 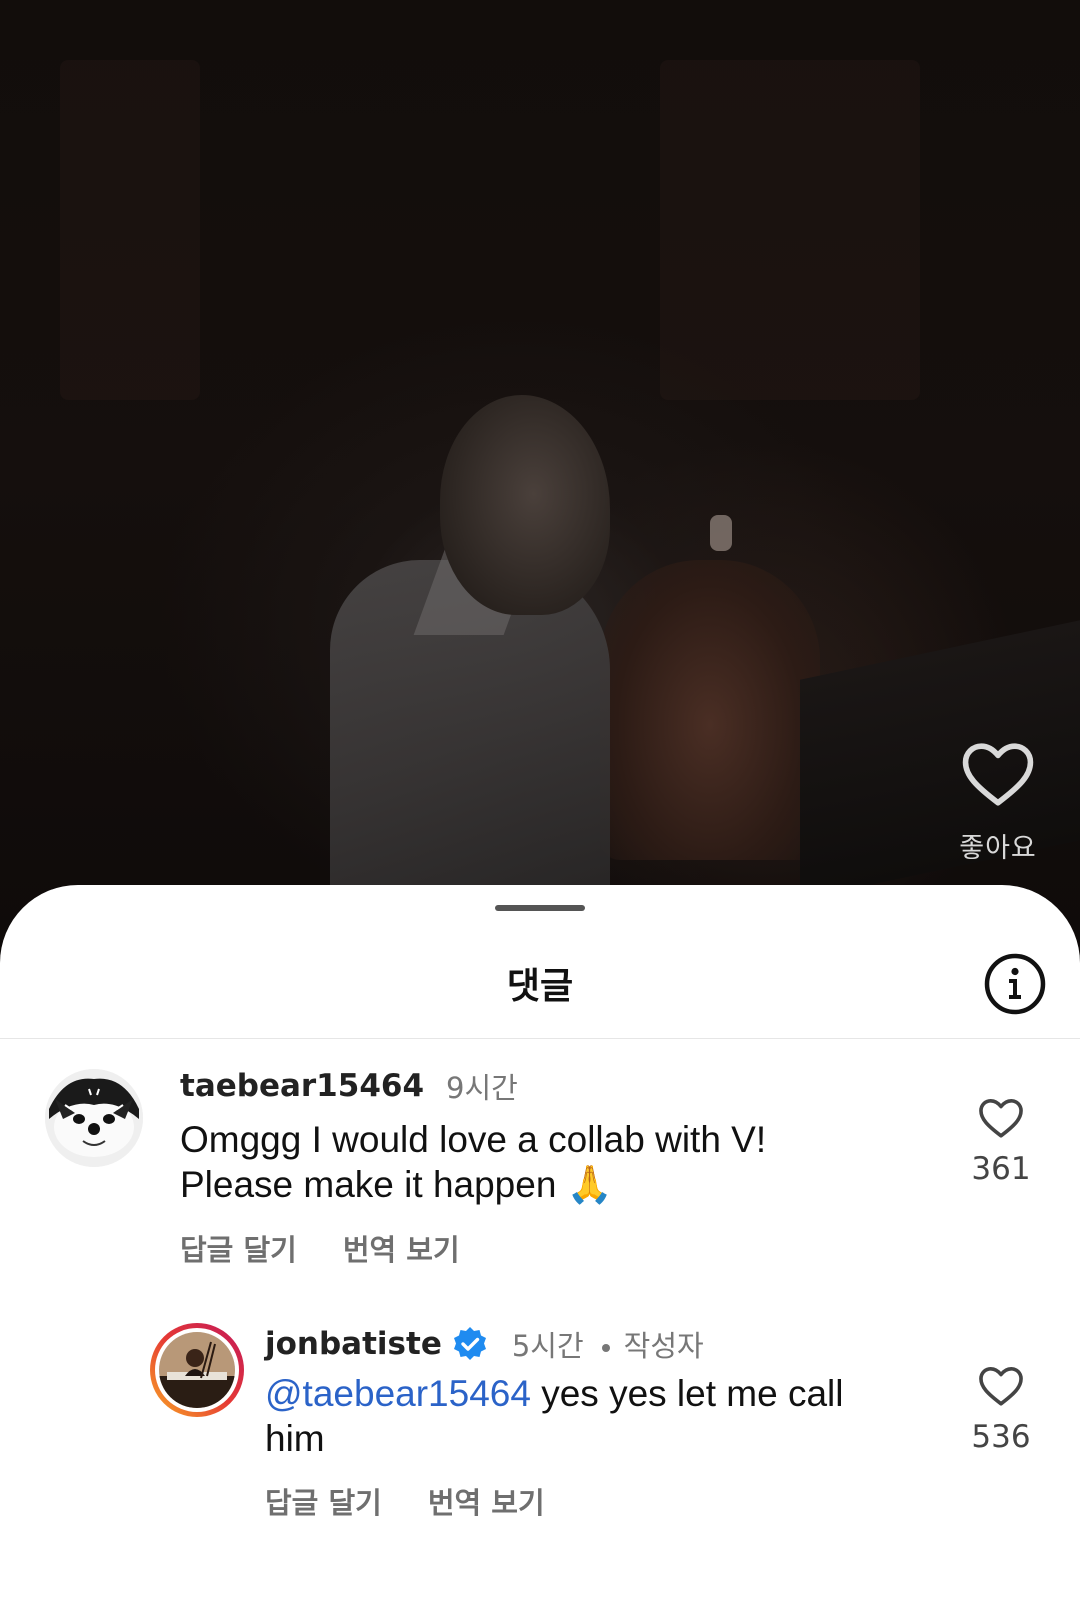 I want to click on comment-like-count: 361, so click(x=1001, y=1169).